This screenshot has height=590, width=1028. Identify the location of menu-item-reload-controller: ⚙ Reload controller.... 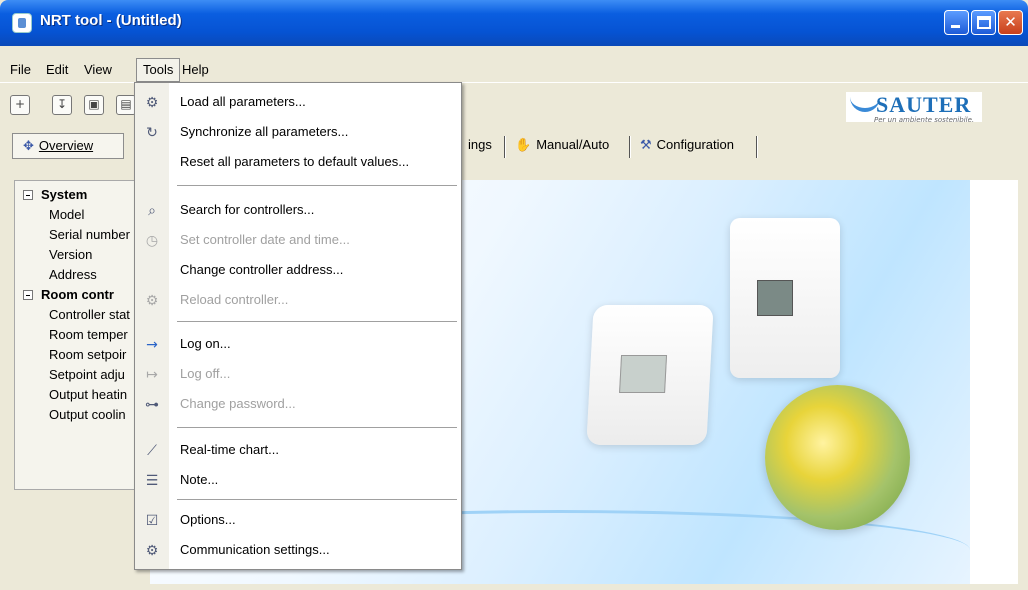
(298, 301).